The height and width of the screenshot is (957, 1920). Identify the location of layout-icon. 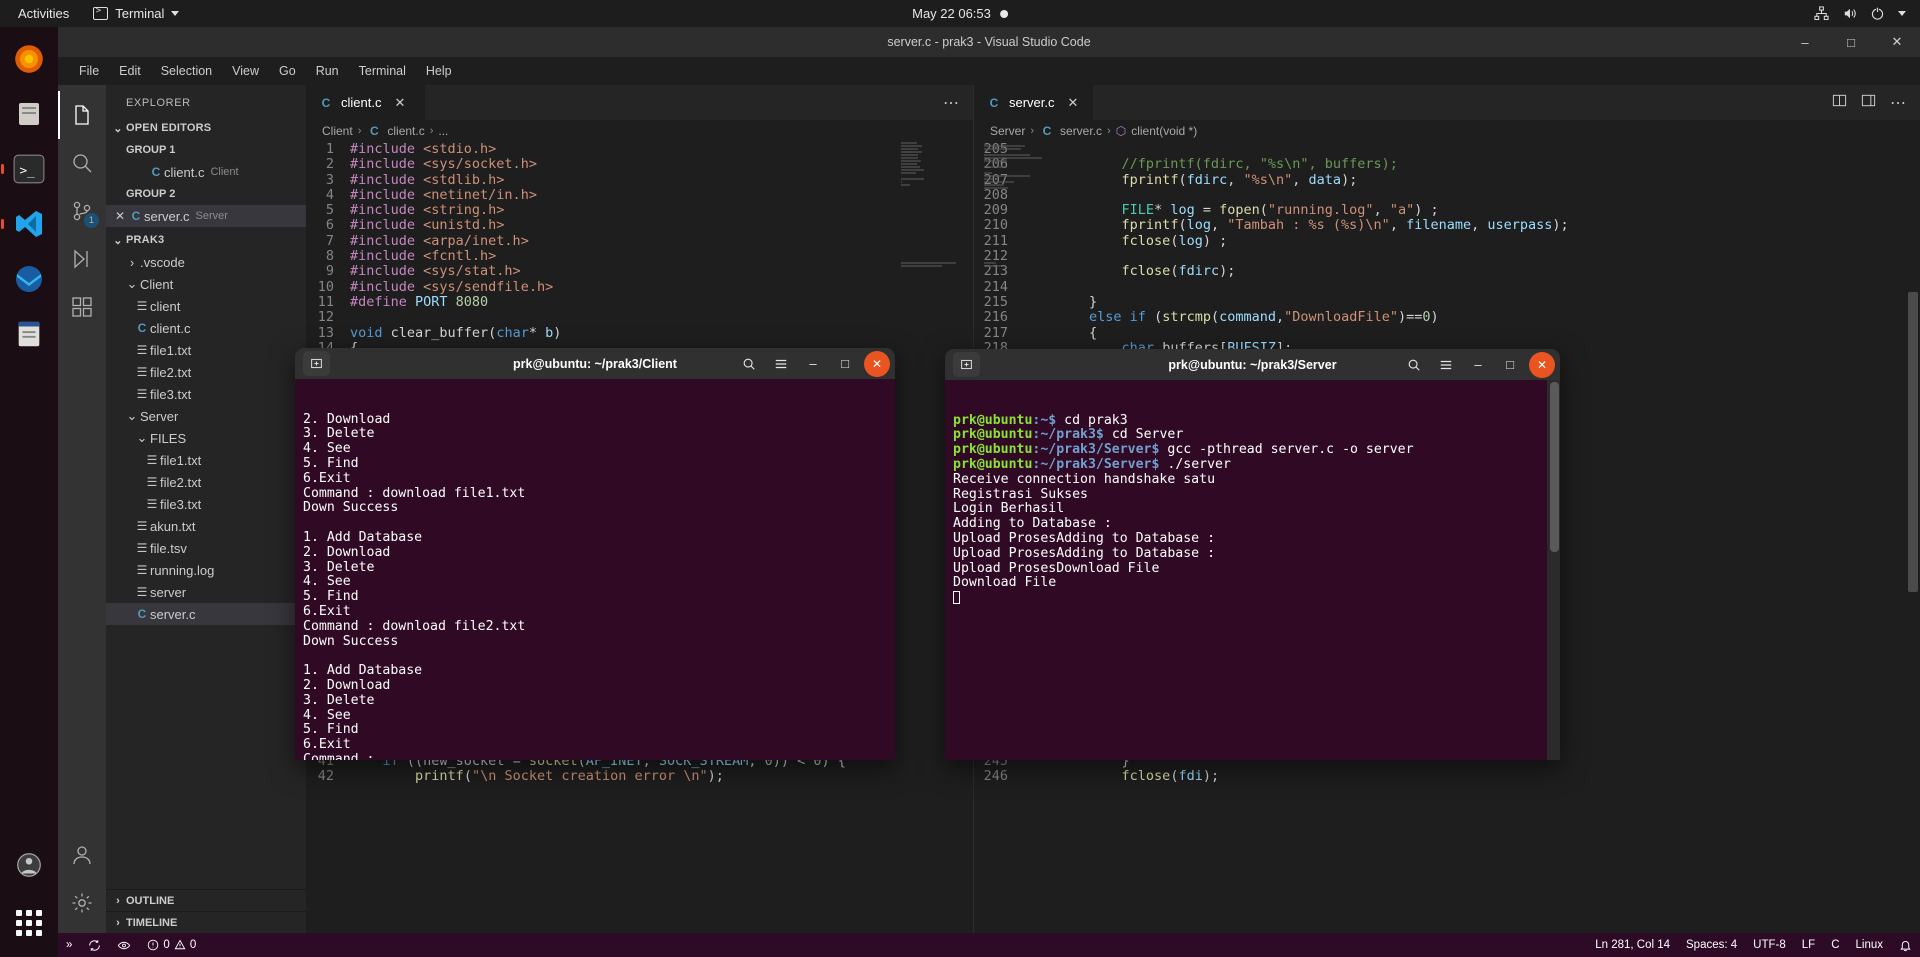
(1868, 103).